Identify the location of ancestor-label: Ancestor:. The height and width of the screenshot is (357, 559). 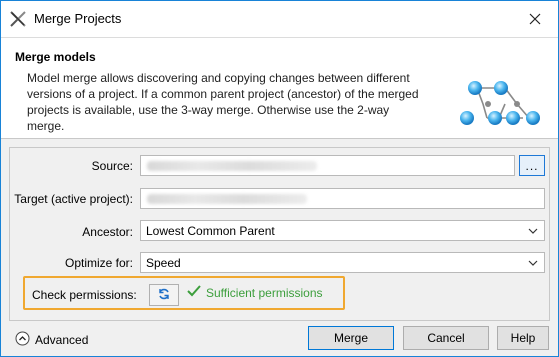
(107, 232).